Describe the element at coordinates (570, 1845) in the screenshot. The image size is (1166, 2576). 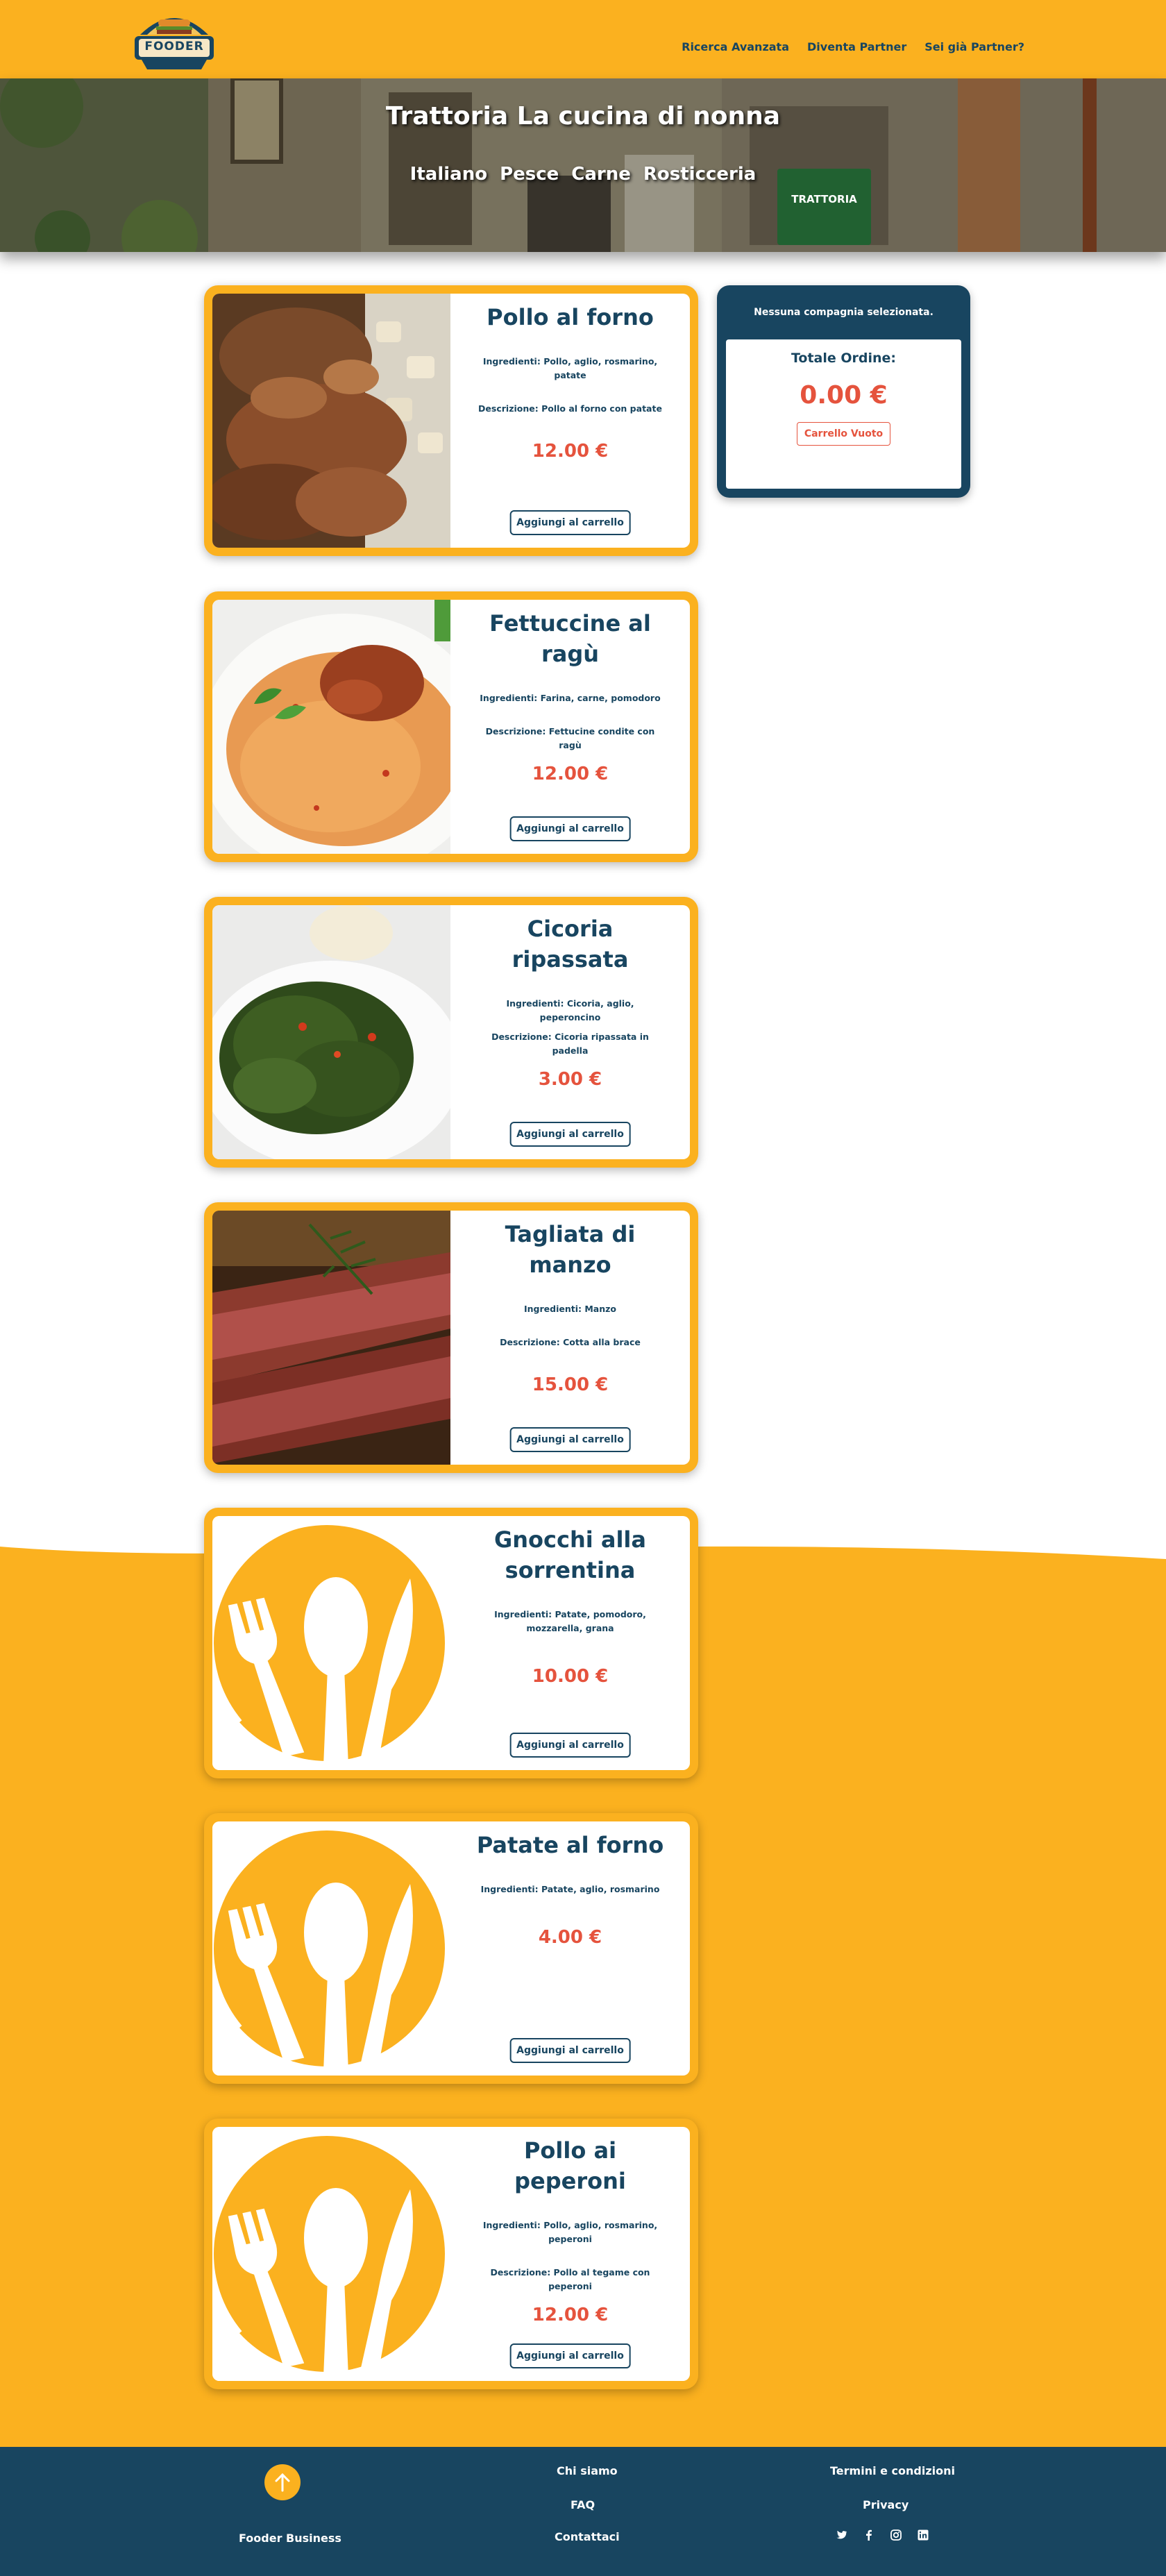
I see `dish-name: Patate al forno` at that location.